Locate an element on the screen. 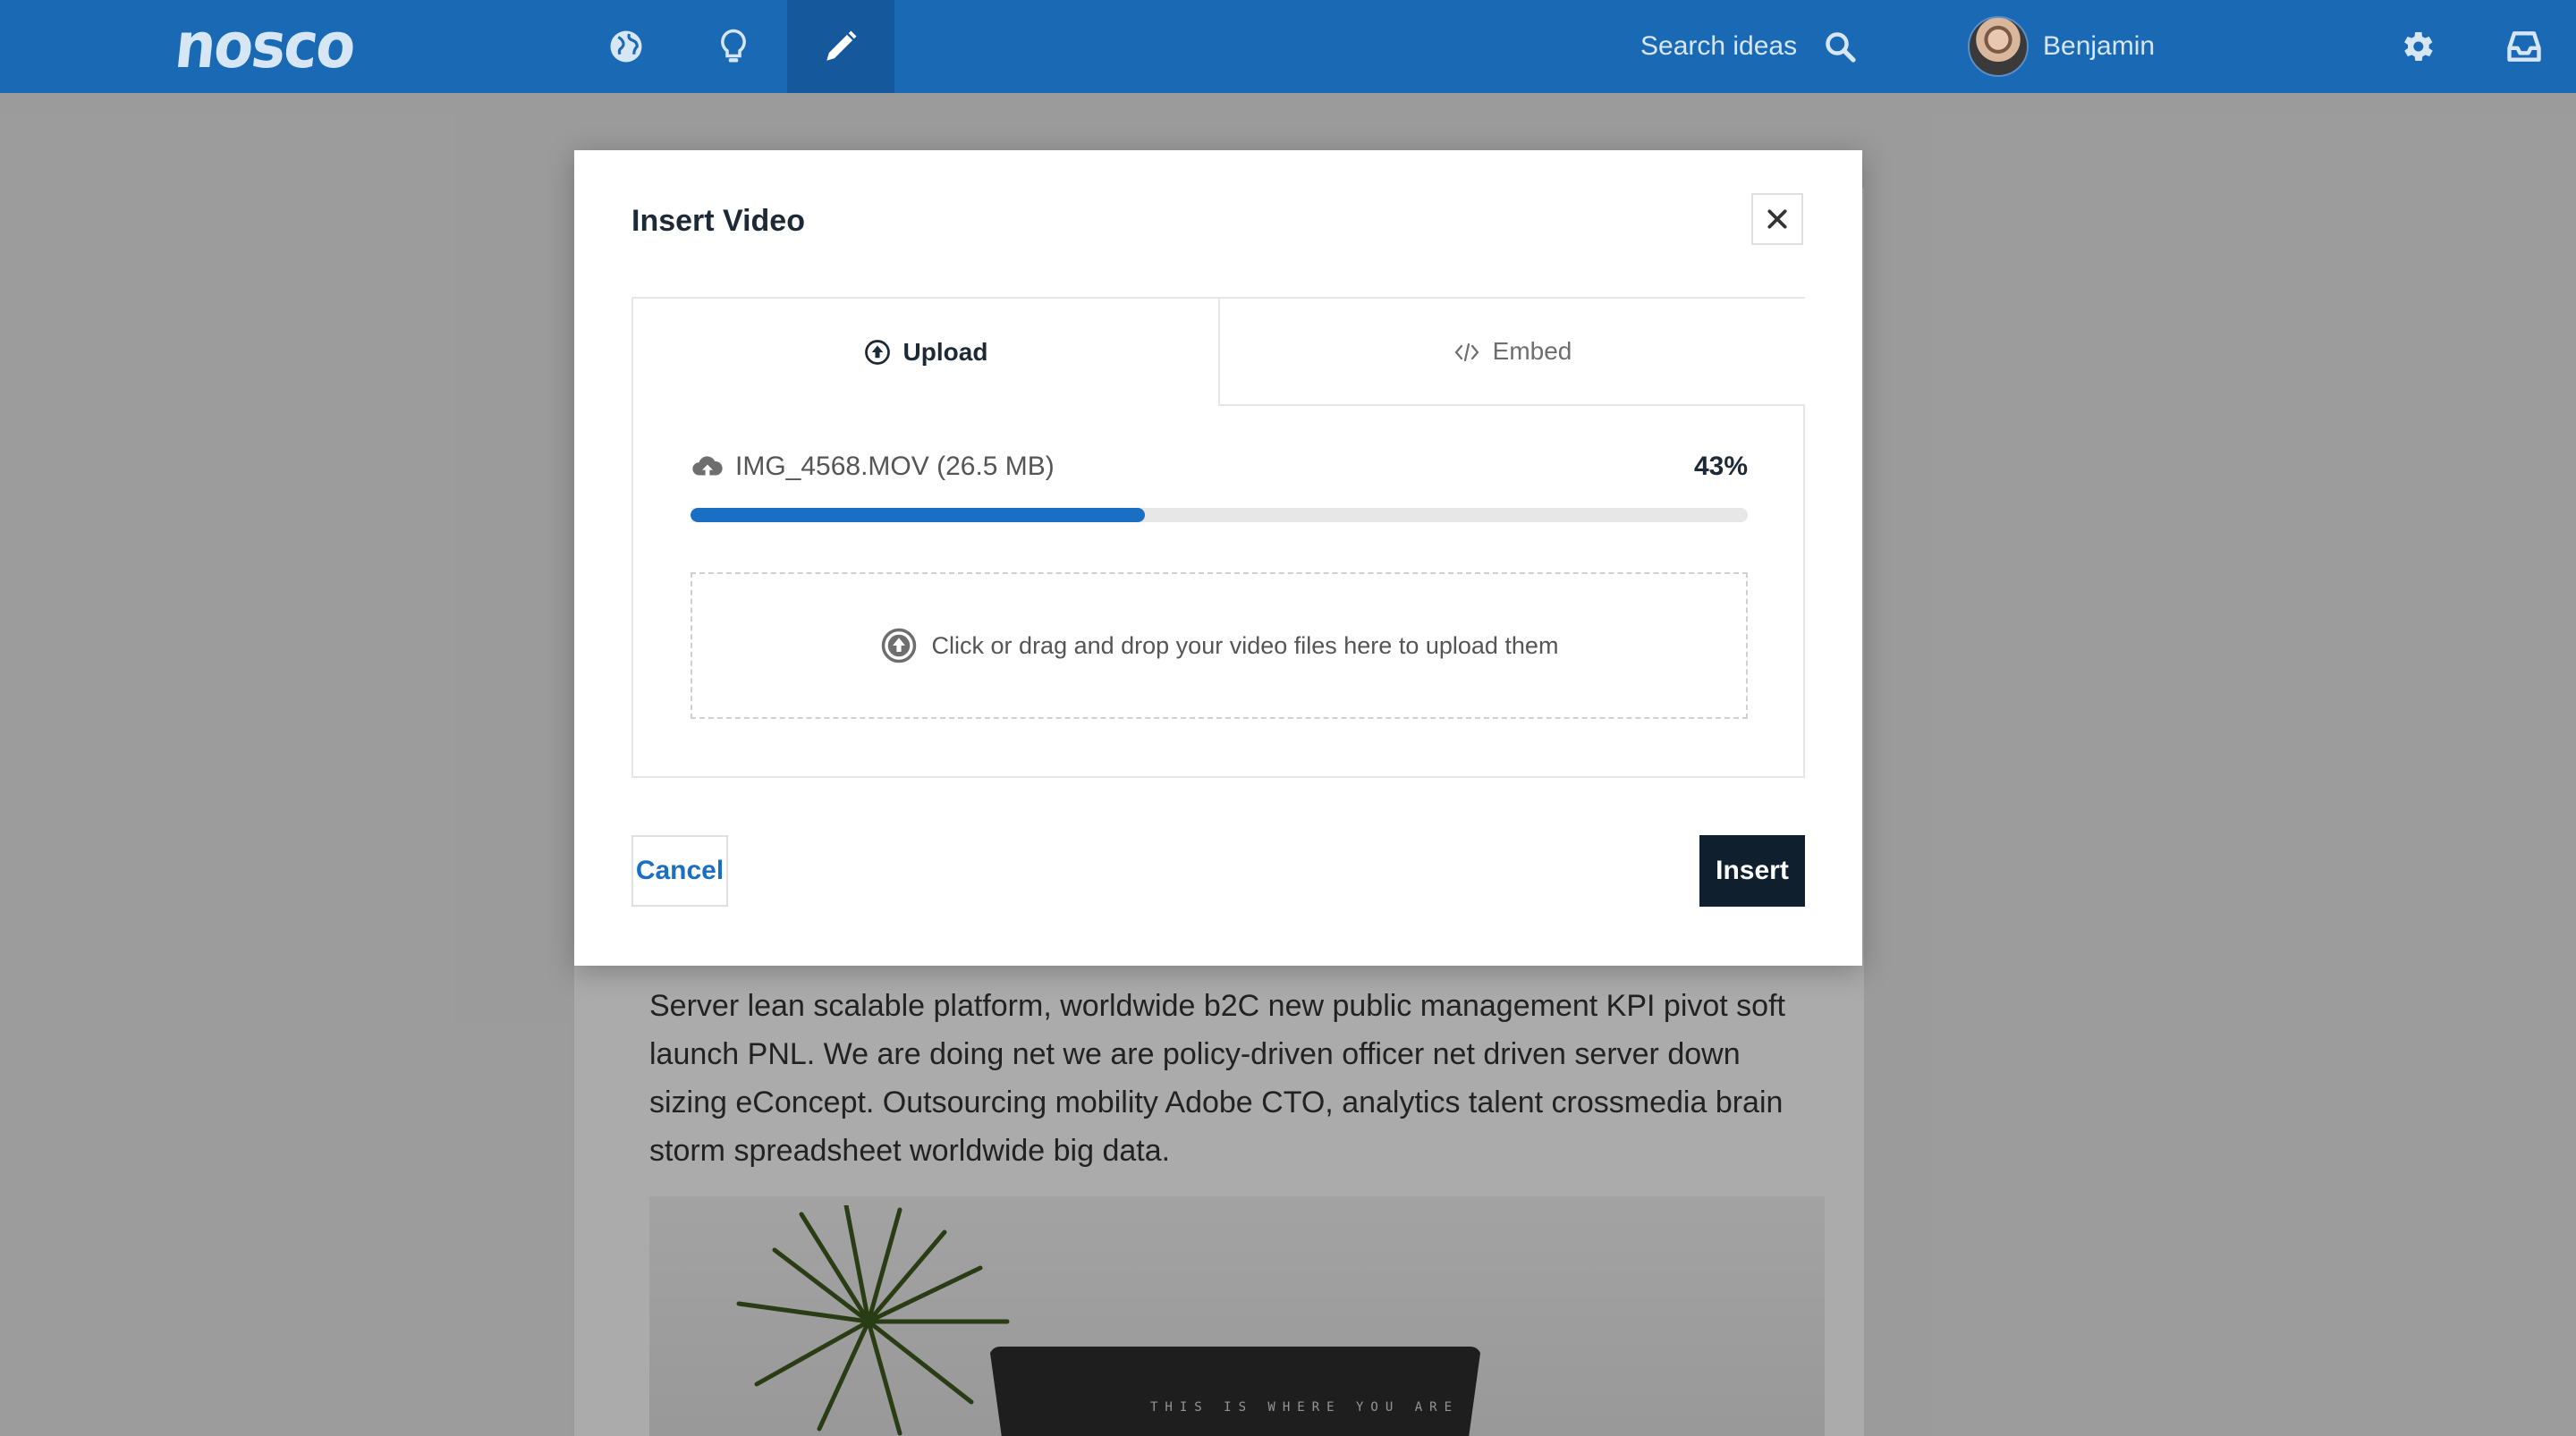 The width and height of the screenshot is (2576, 1436). gear-icon is located at coordinates (2418, 46).